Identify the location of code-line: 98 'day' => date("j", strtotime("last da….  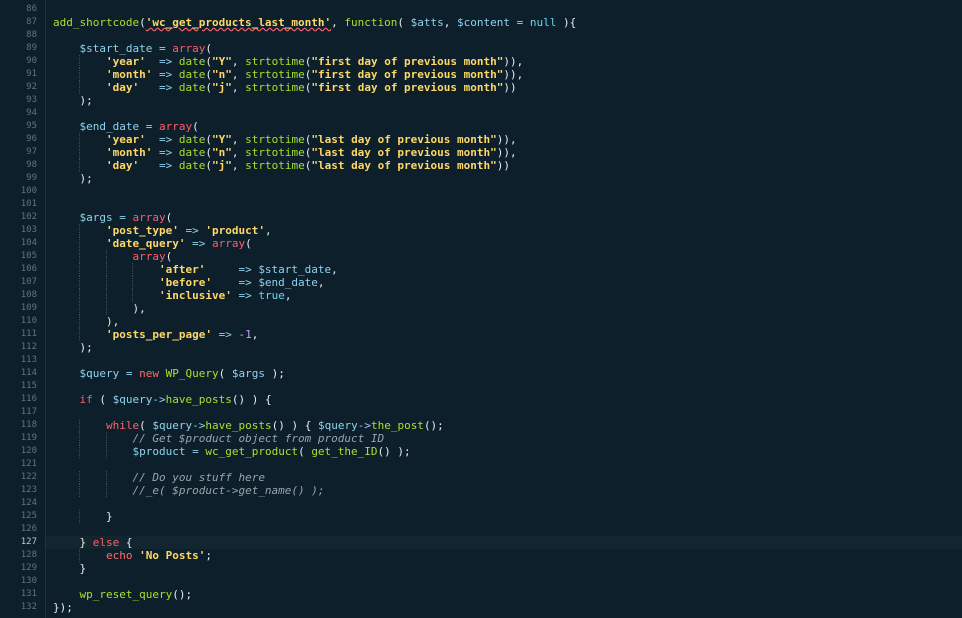
(494, 165).